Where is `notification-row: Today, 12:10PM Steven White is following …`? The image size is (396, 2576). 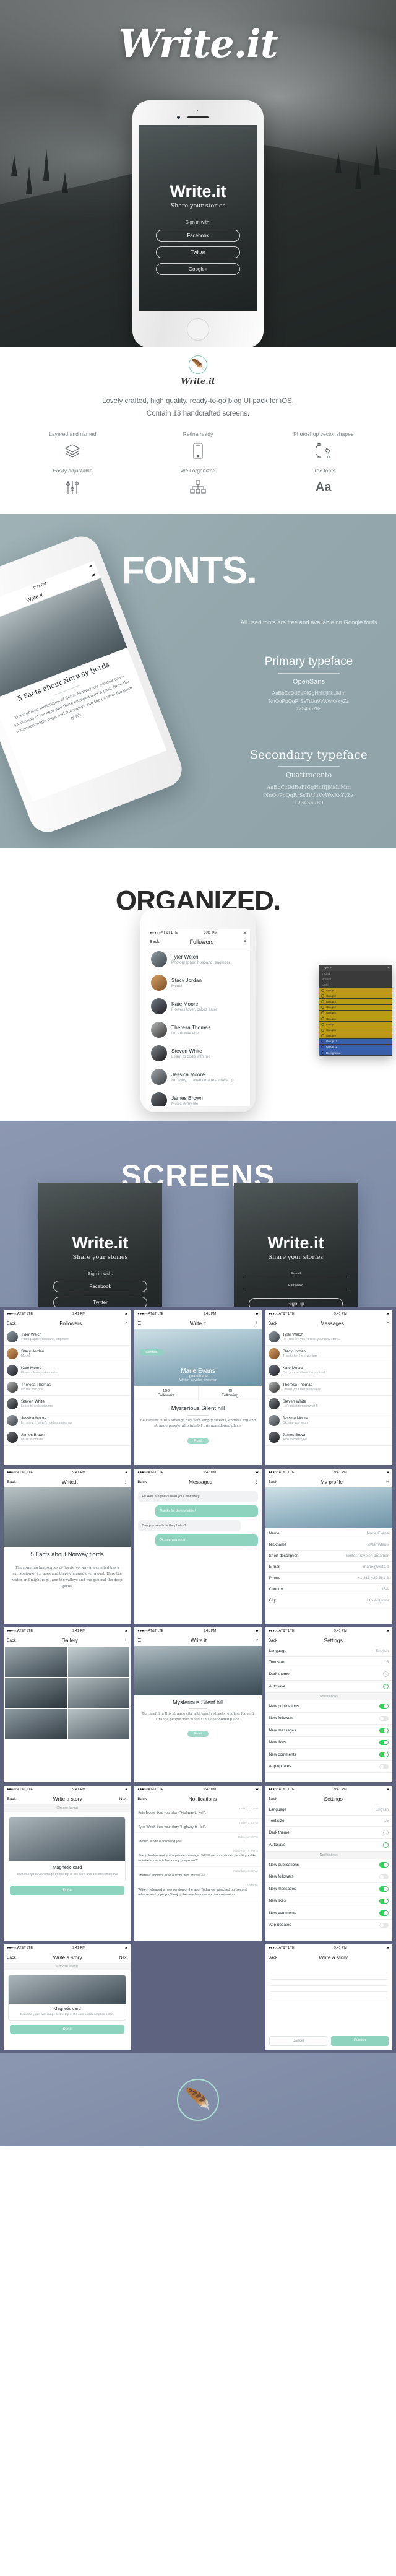 notification-row: Today, 12:10PM Steven White is following … is located at coordinates (198, 1840).